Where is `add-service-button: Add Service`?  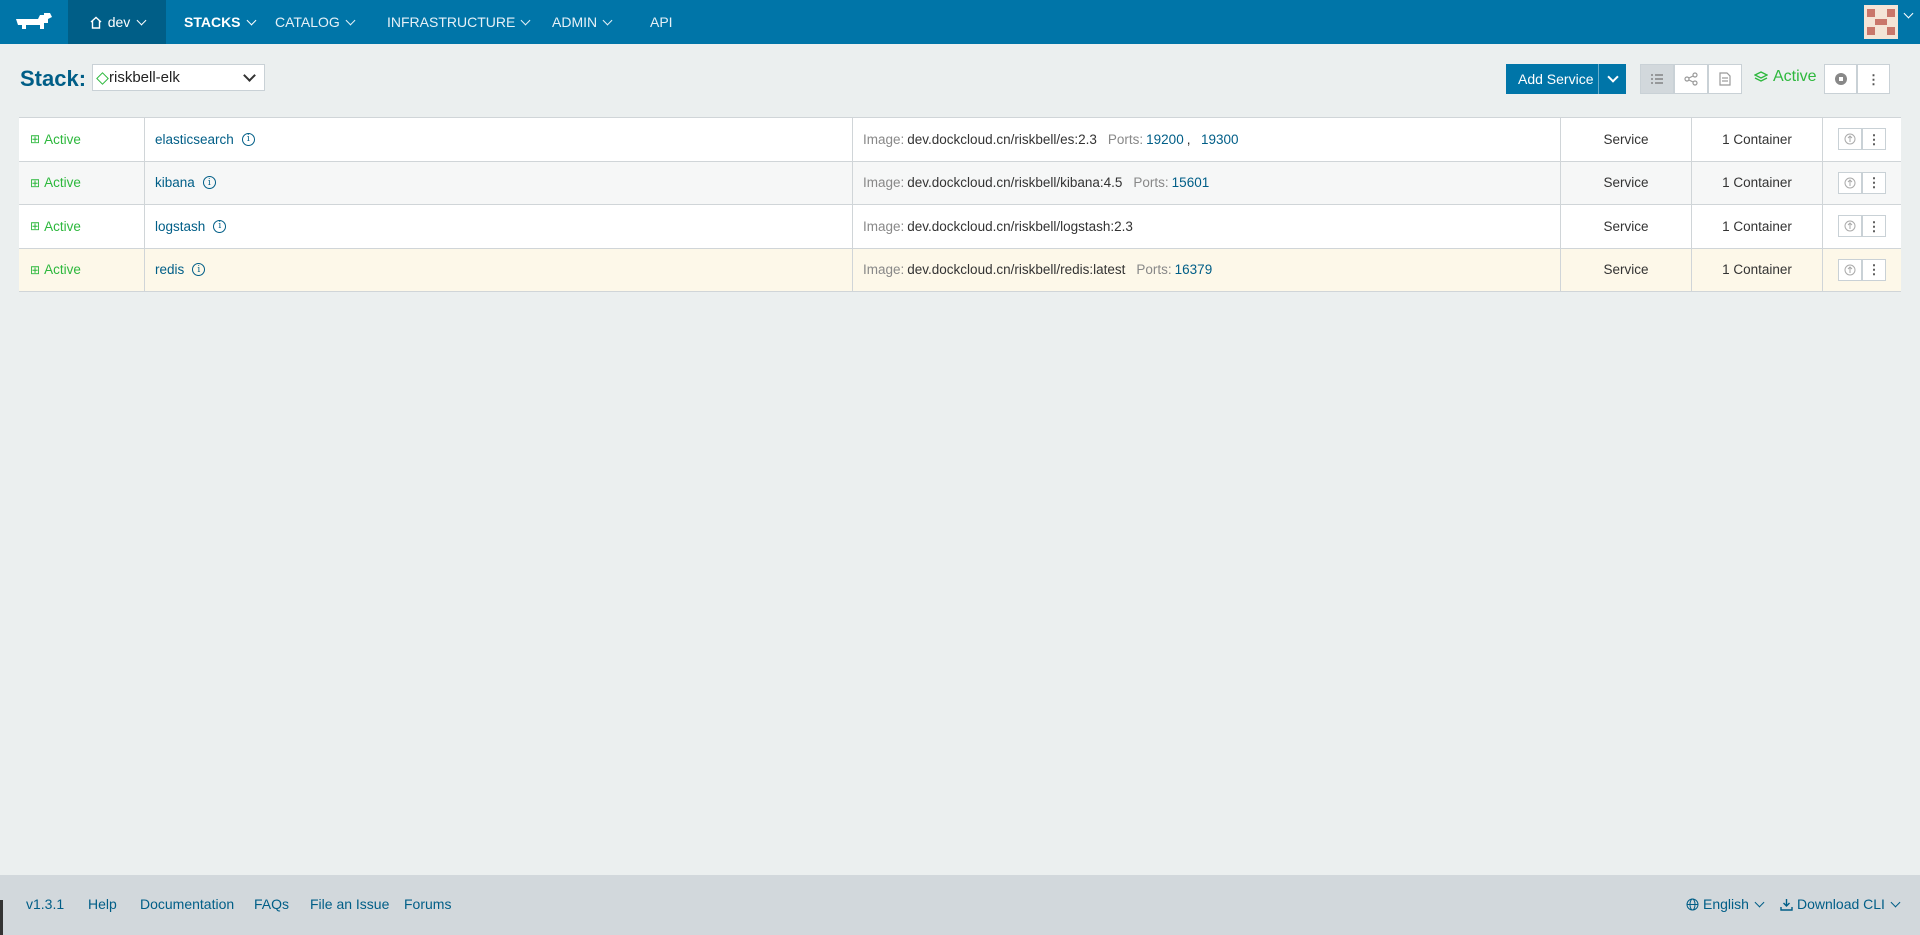 add-service-button: Add Service is located at coordinates (1566, 79).